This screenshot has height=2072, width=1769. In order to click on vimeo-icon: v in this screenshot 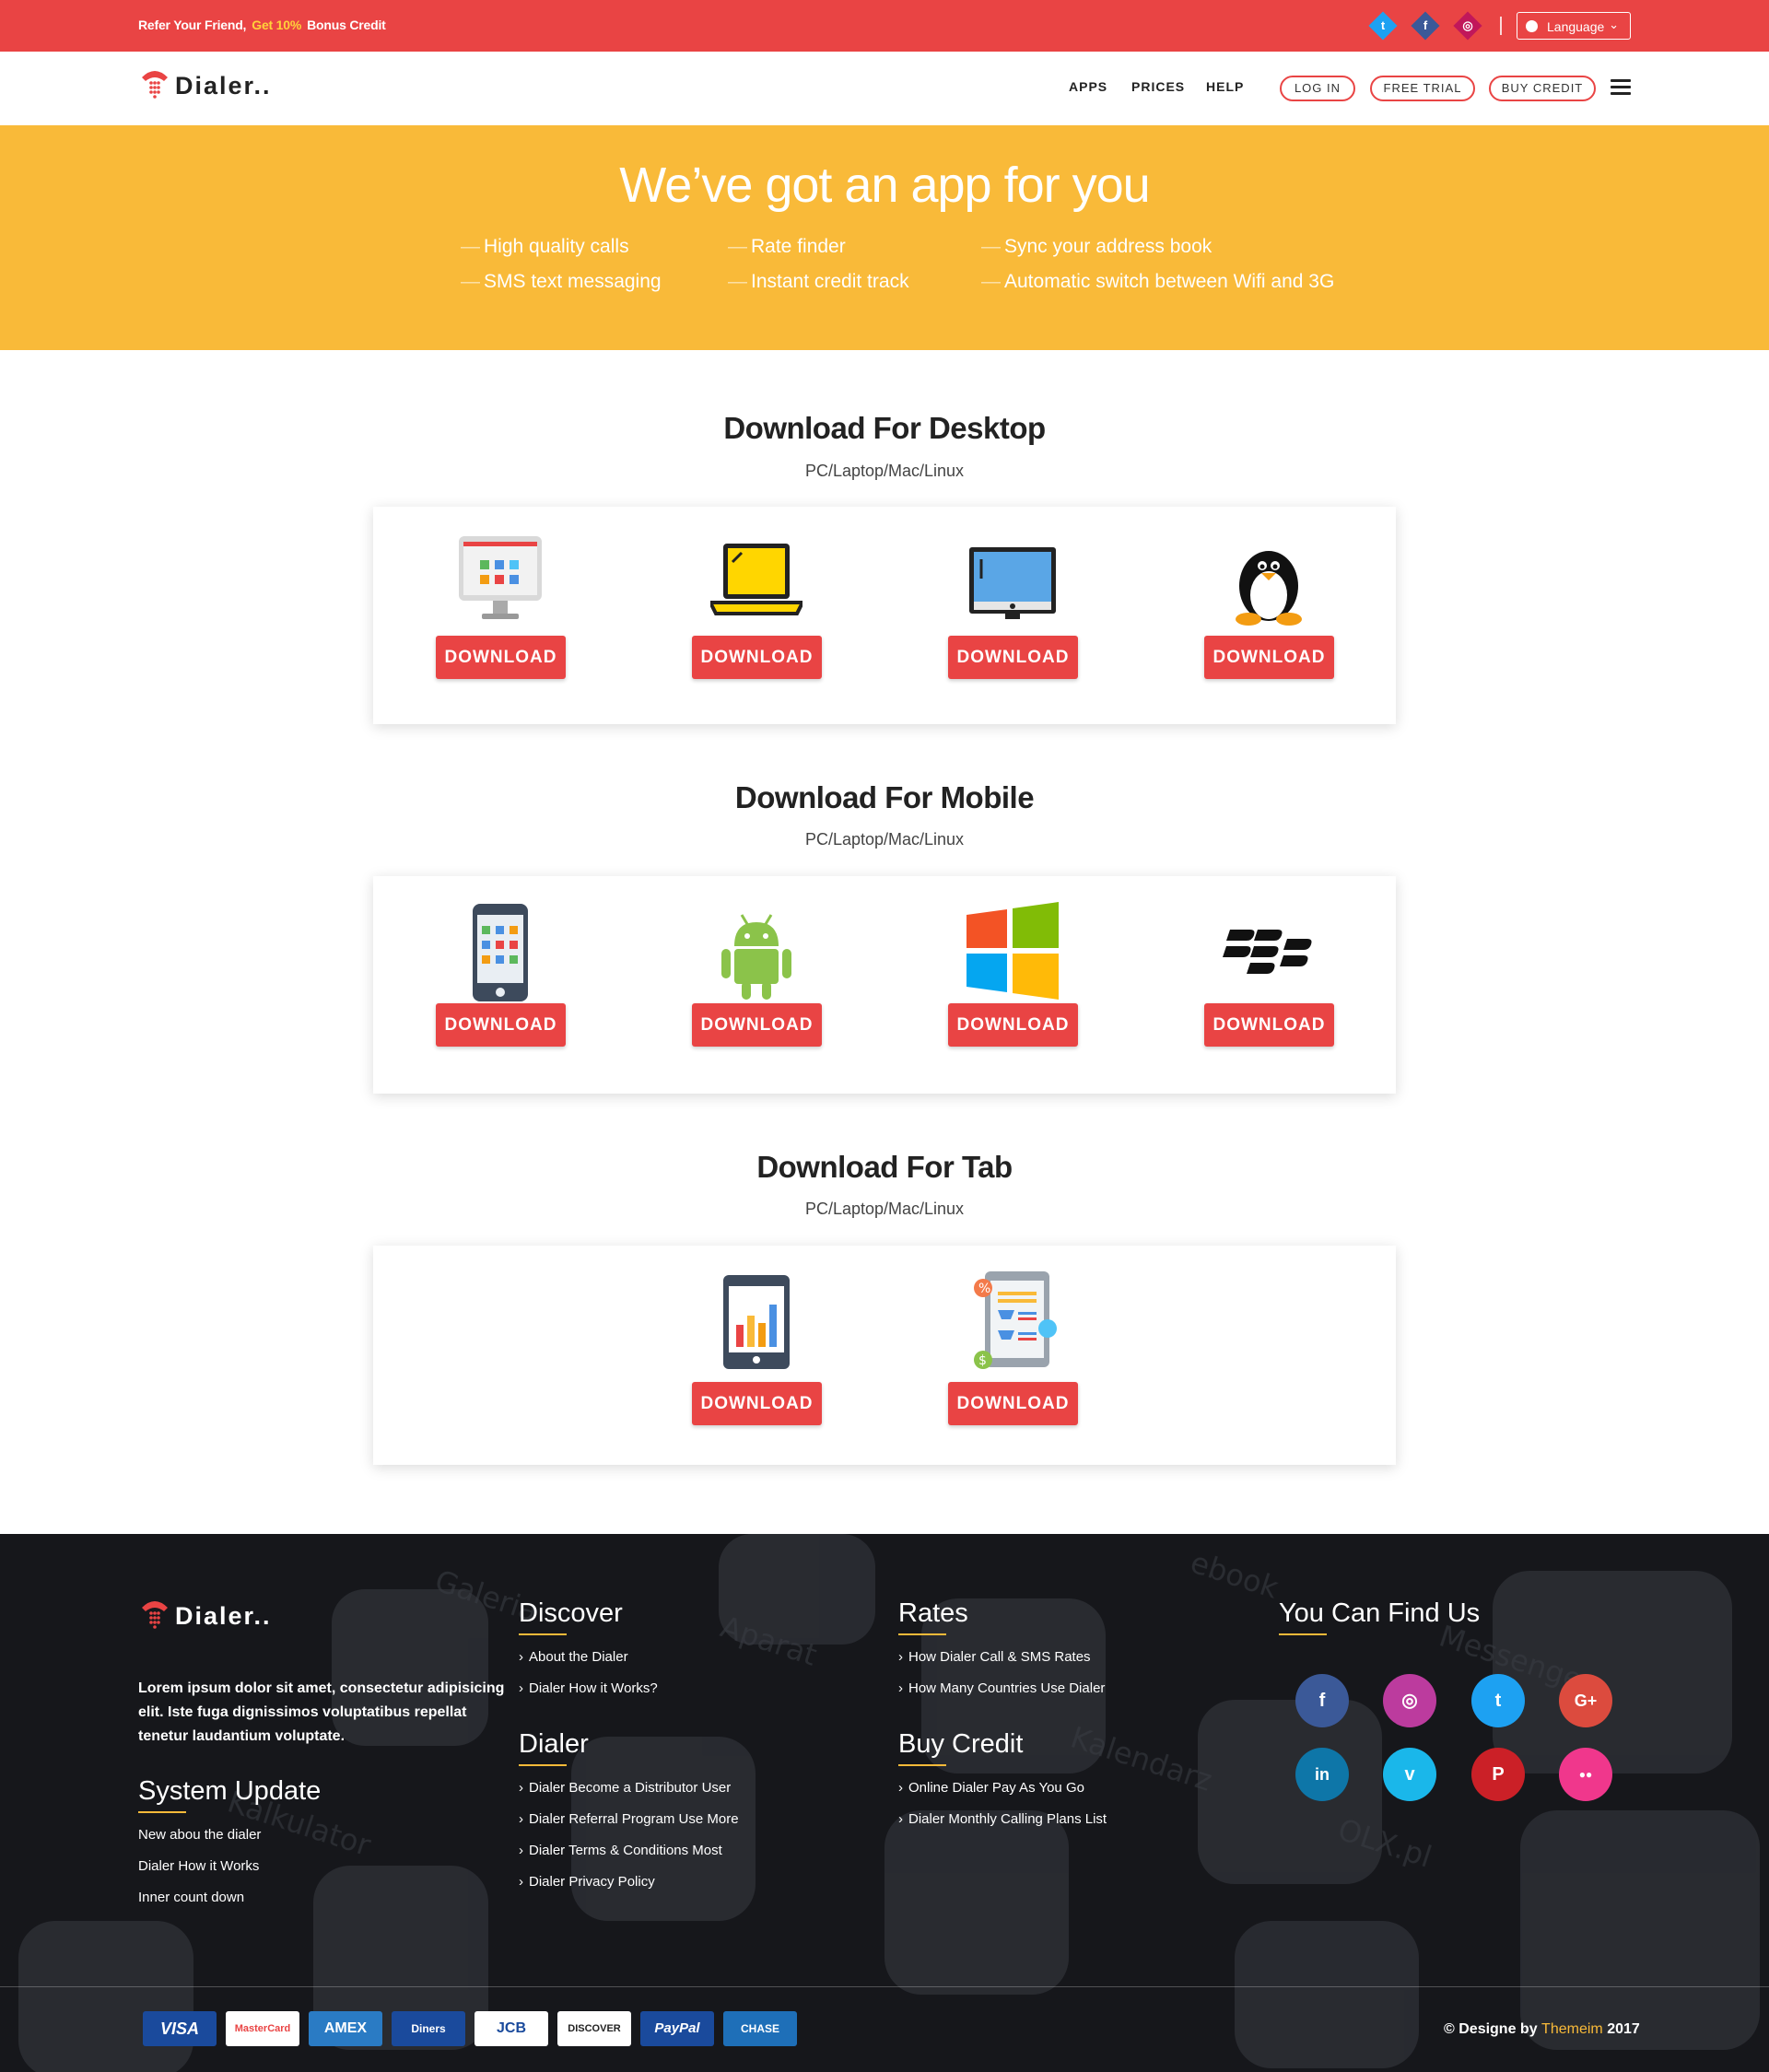, I will do `click(1409, 1774)`.